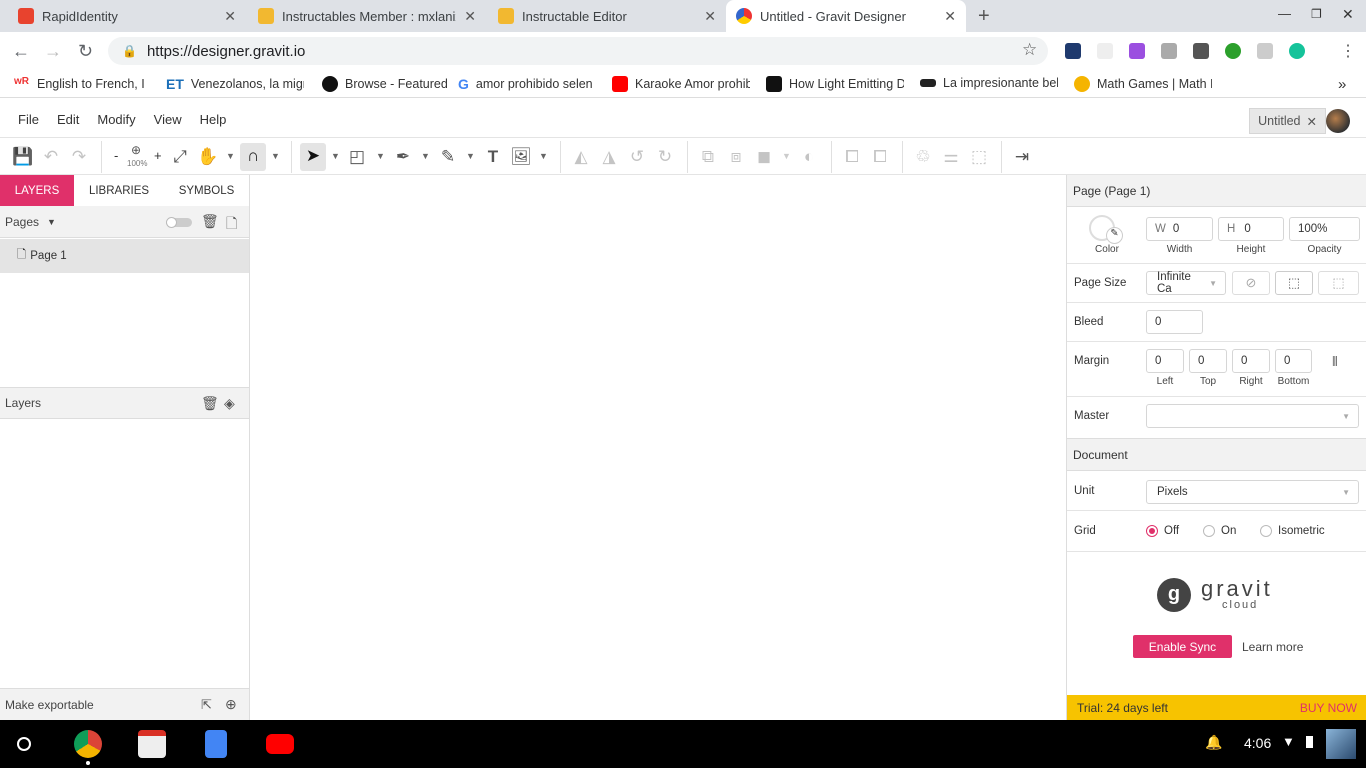  Describe the element at coordinates (809, 157) in the screenshot. I see `mask-icon: ◐` at that location.